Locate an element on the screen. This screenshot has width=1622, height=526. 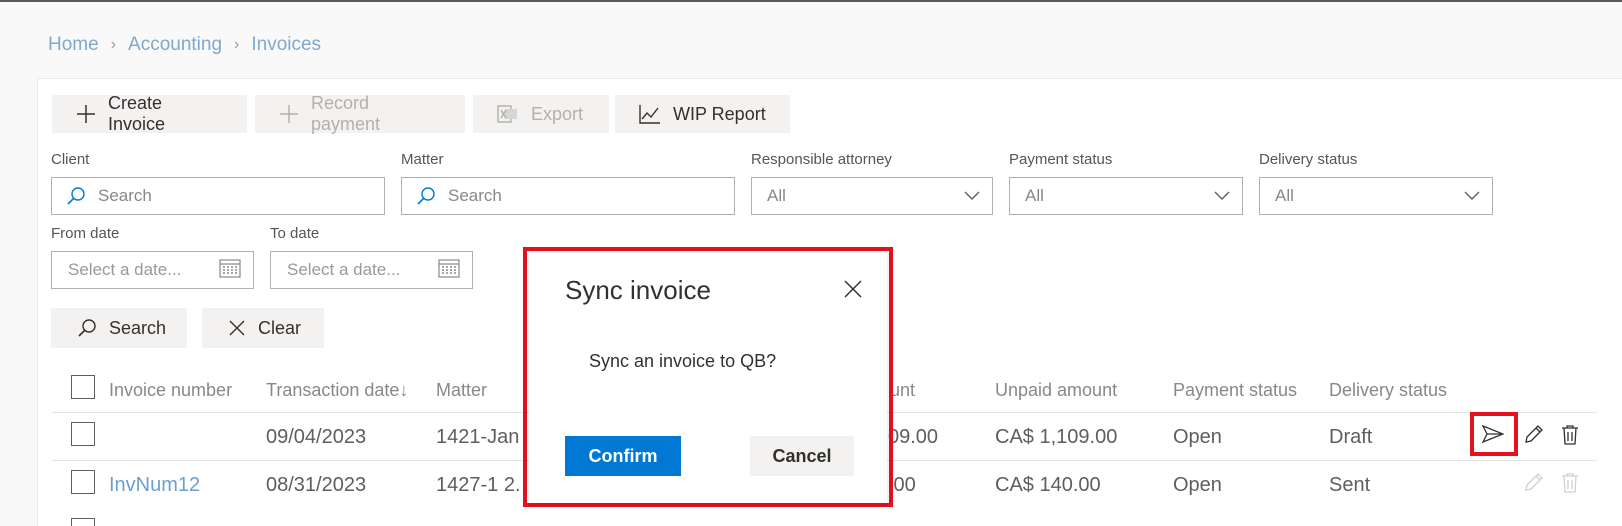
header-payment-status: Payment status is located at coordinates (1235, 390).